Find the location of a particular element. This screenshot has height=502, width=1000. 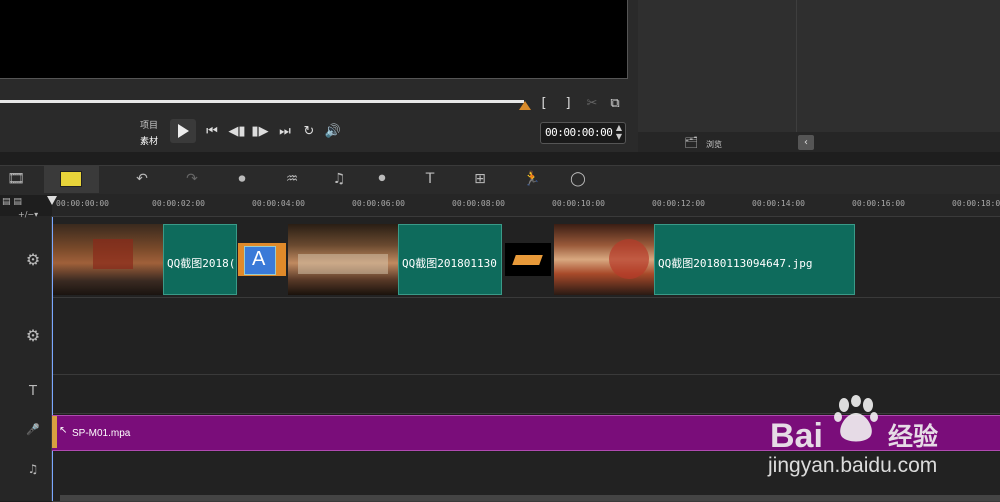

repeat-icon: ↻ is located at coordinates (309, 132).